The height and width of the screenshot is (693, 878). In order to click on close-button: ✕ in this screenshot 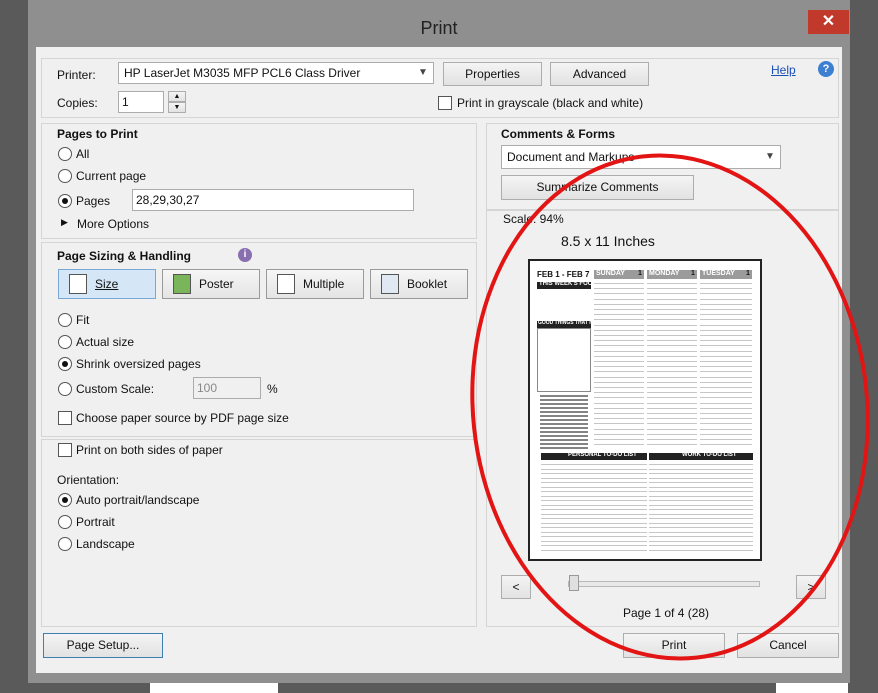, I will do `click(828, 22)`.